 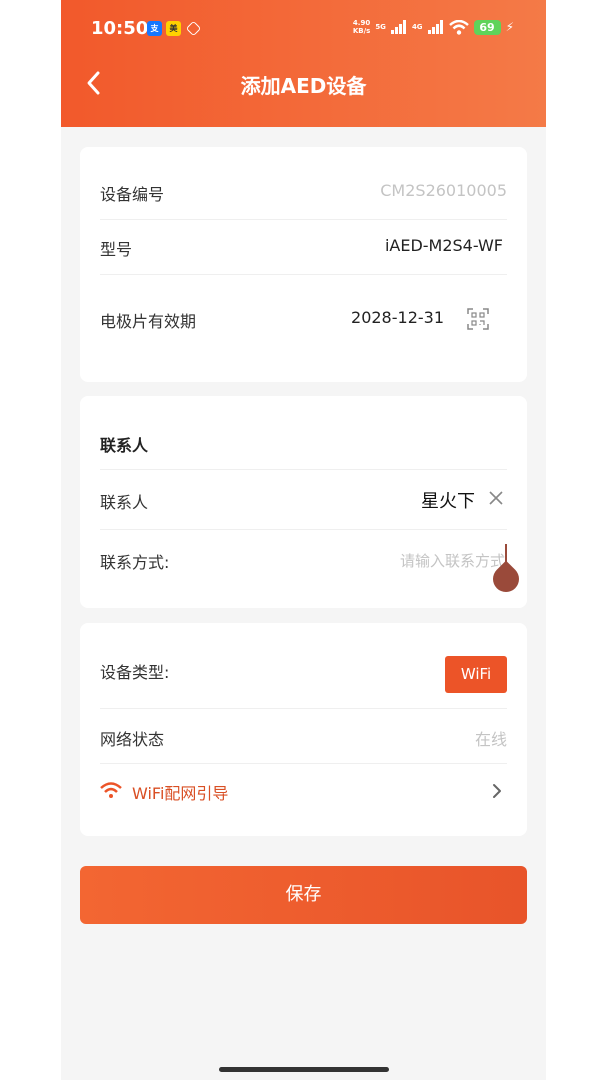 I want to click on save-button: 保存, so click(x=303, y=895).